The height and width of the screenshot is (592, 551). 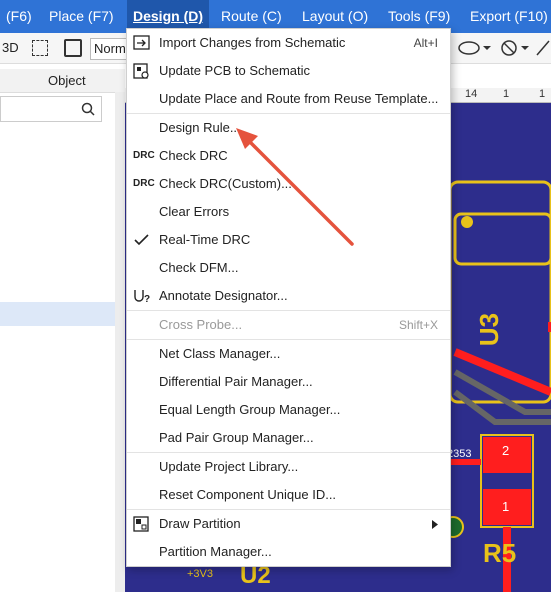 What do you see at coordinates (142, 297) in the screenshot?
I see `annotate-icon: ?` at bounding box center [142, 297].